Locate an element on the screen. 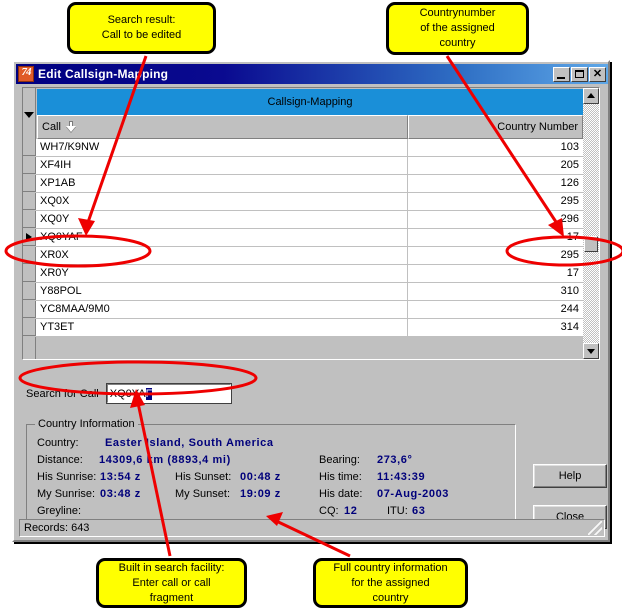  table-row: XR0Y 17 is located at coordinates (304, 274).